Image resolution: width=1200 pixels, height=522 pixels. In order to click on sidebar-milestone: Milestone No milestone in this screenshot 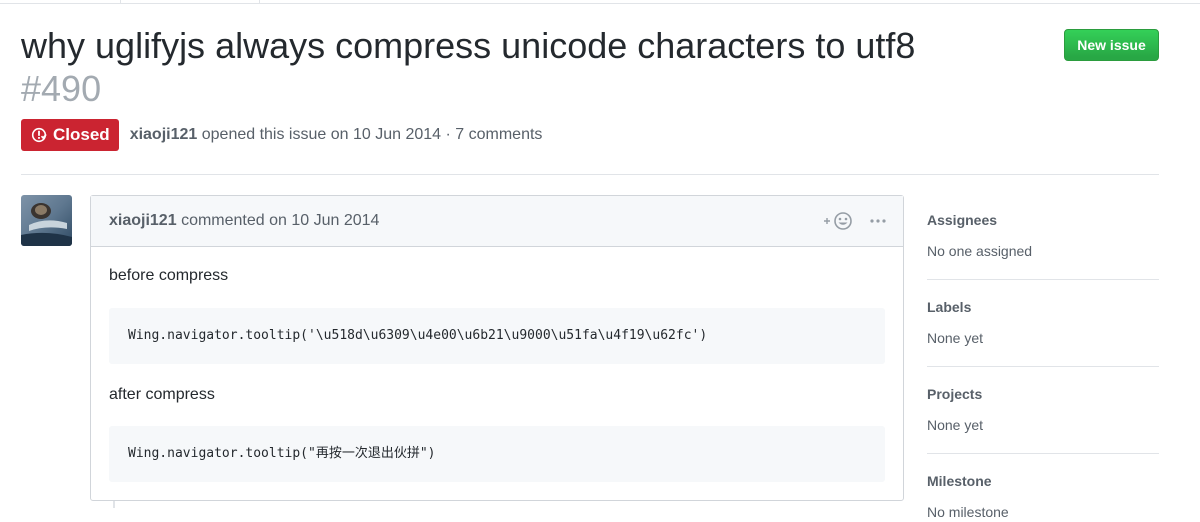, I will do `click(1043, 496)`.